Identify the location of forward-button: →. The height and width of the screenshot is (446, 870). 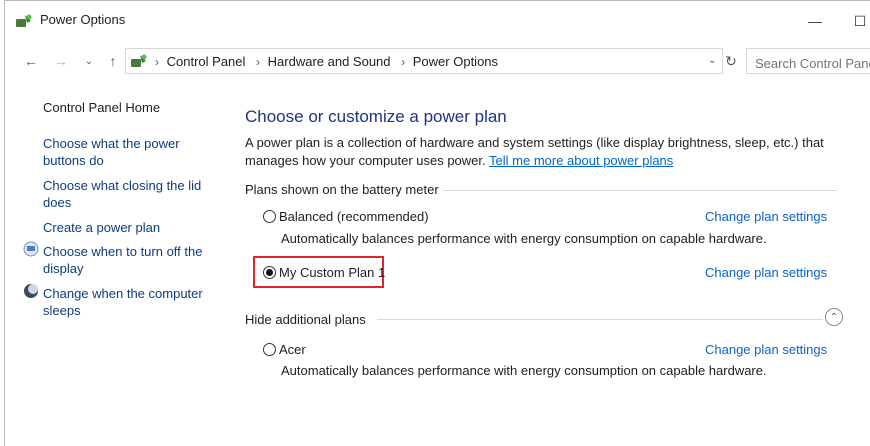
(61, 61).